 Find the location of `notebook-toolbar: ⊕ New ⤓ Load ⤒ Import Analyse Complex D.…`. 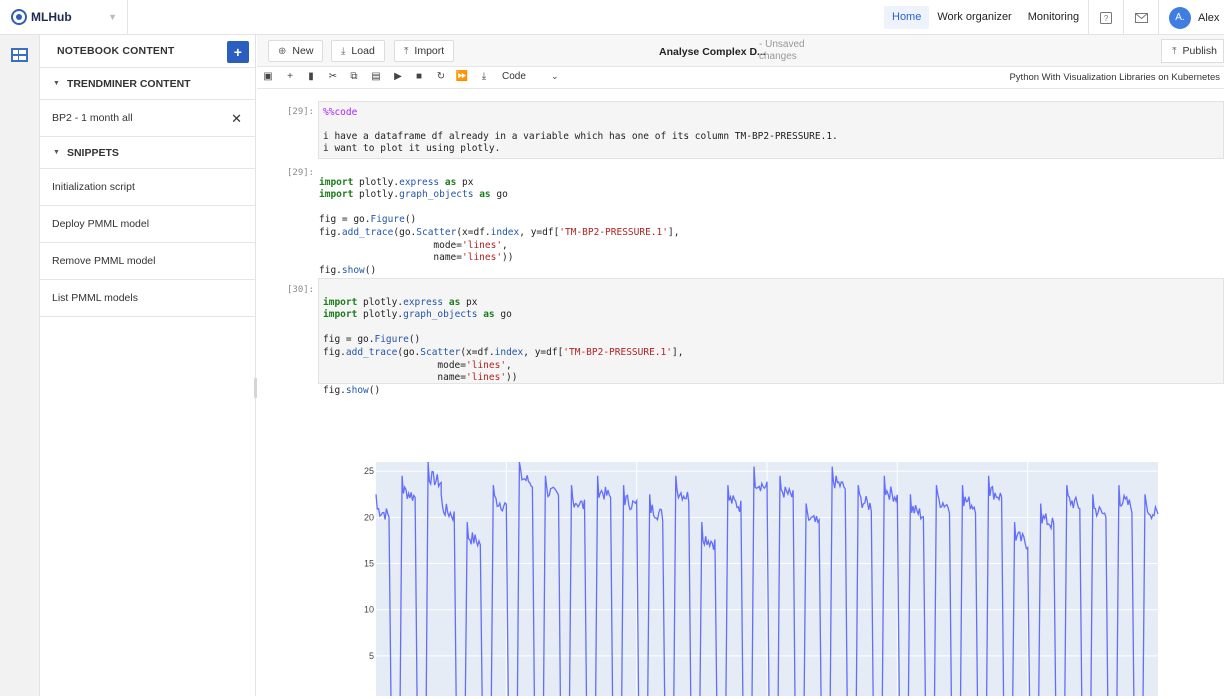

notebook-toolbar: ⊕ New ⤓ Load ⤒ Import Analyse Complex D.… is located at coordinates (740, 51).